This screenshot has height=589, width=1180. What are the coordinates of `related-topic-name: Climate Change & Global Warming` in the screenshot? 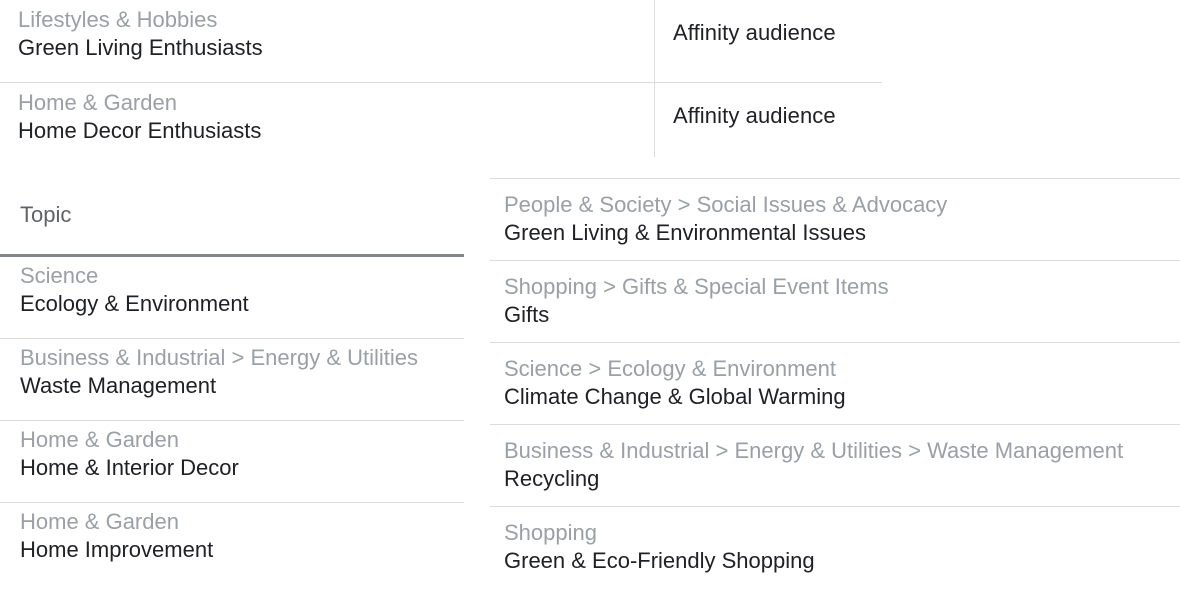 It's located at (675, 396).